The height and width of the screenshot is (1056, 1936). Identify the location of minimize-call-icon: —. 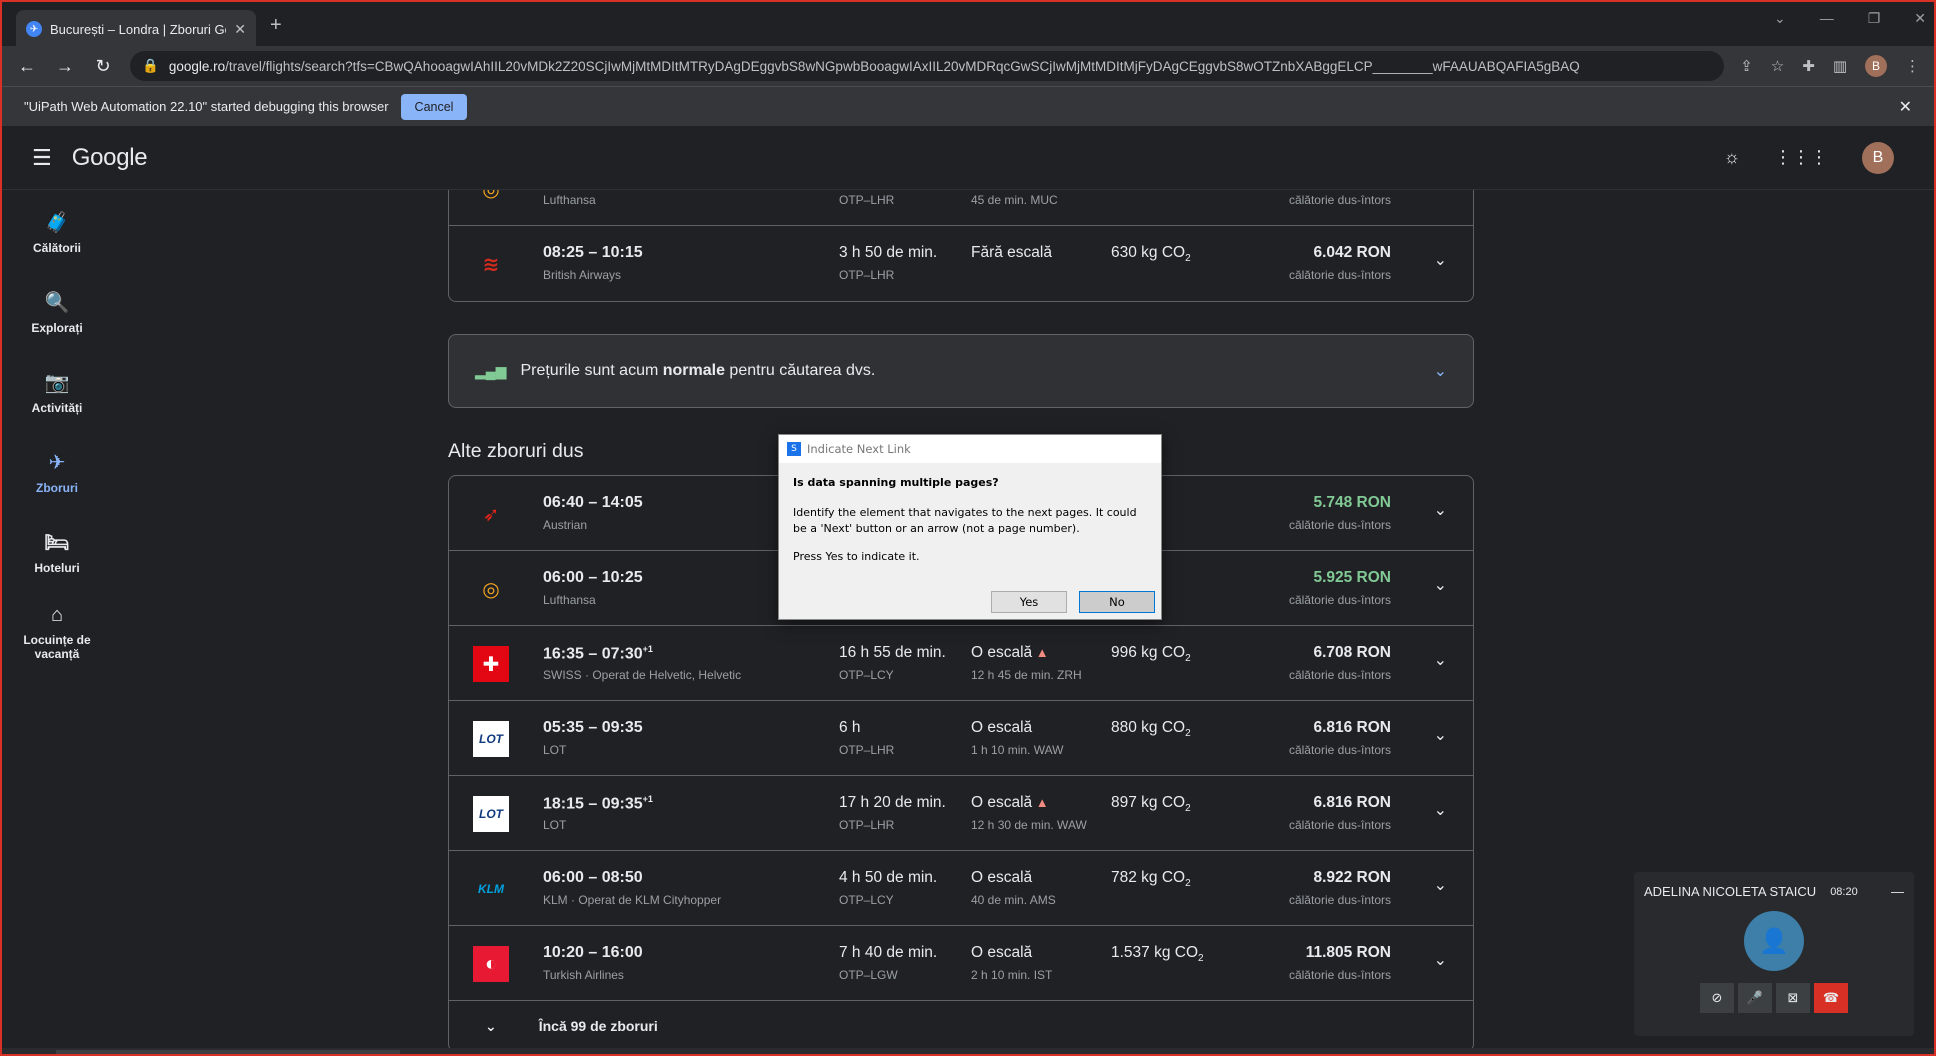
(1897, 891).